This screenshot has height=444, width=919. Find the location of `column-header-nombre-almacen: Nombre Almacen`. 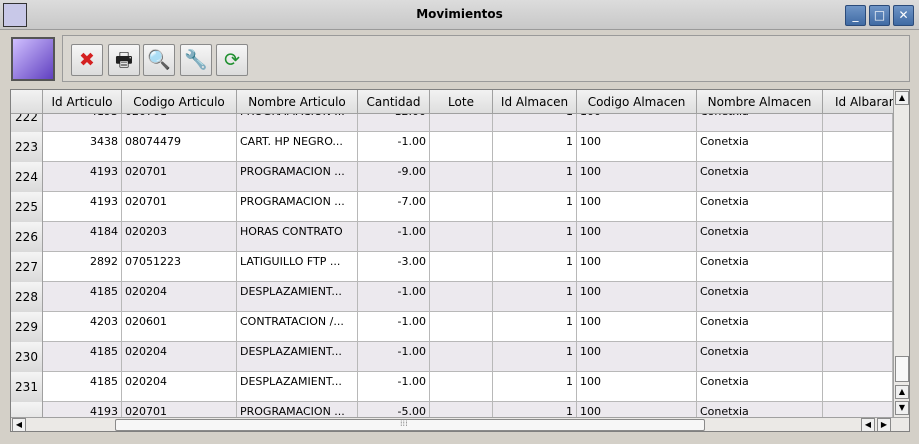

column-header-nombre-almacen: Nombre Almacen is located at coordinates (760, 102).